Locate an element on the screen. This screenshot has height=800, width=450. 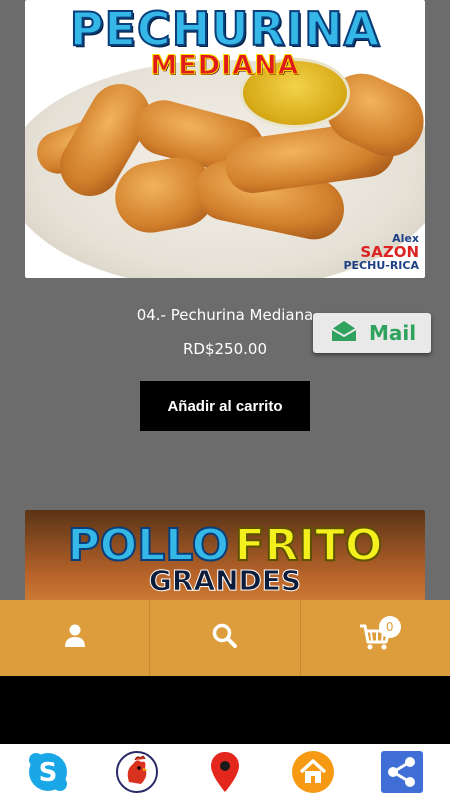
bottom-nav: 0 is located at coordinates (225, 638).